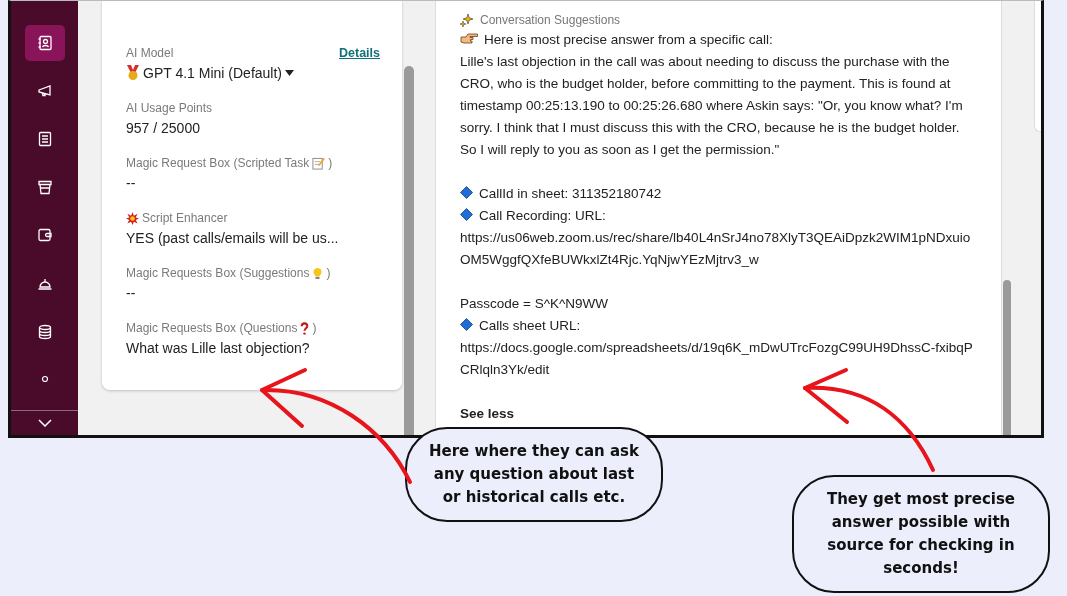  I want to click on field-label: AI Model, so click(150, 53).